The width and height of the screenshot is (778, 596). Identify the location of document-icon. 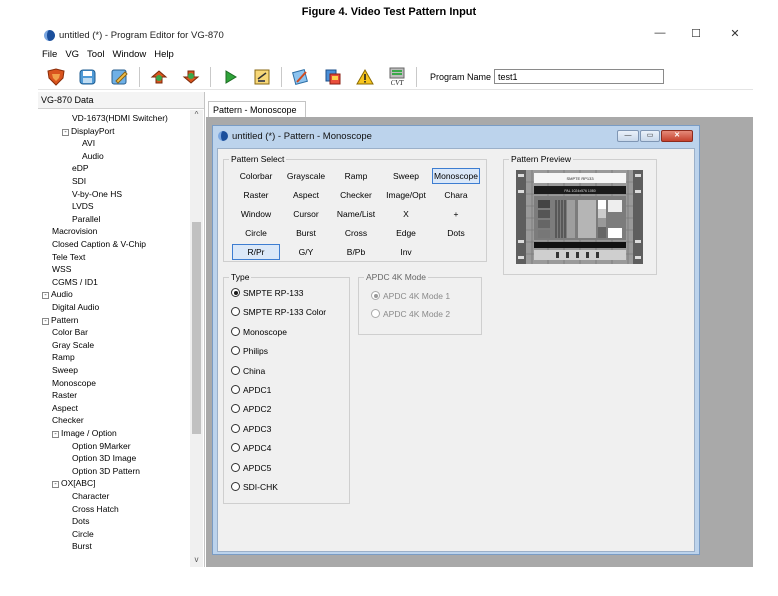
(262, 77).